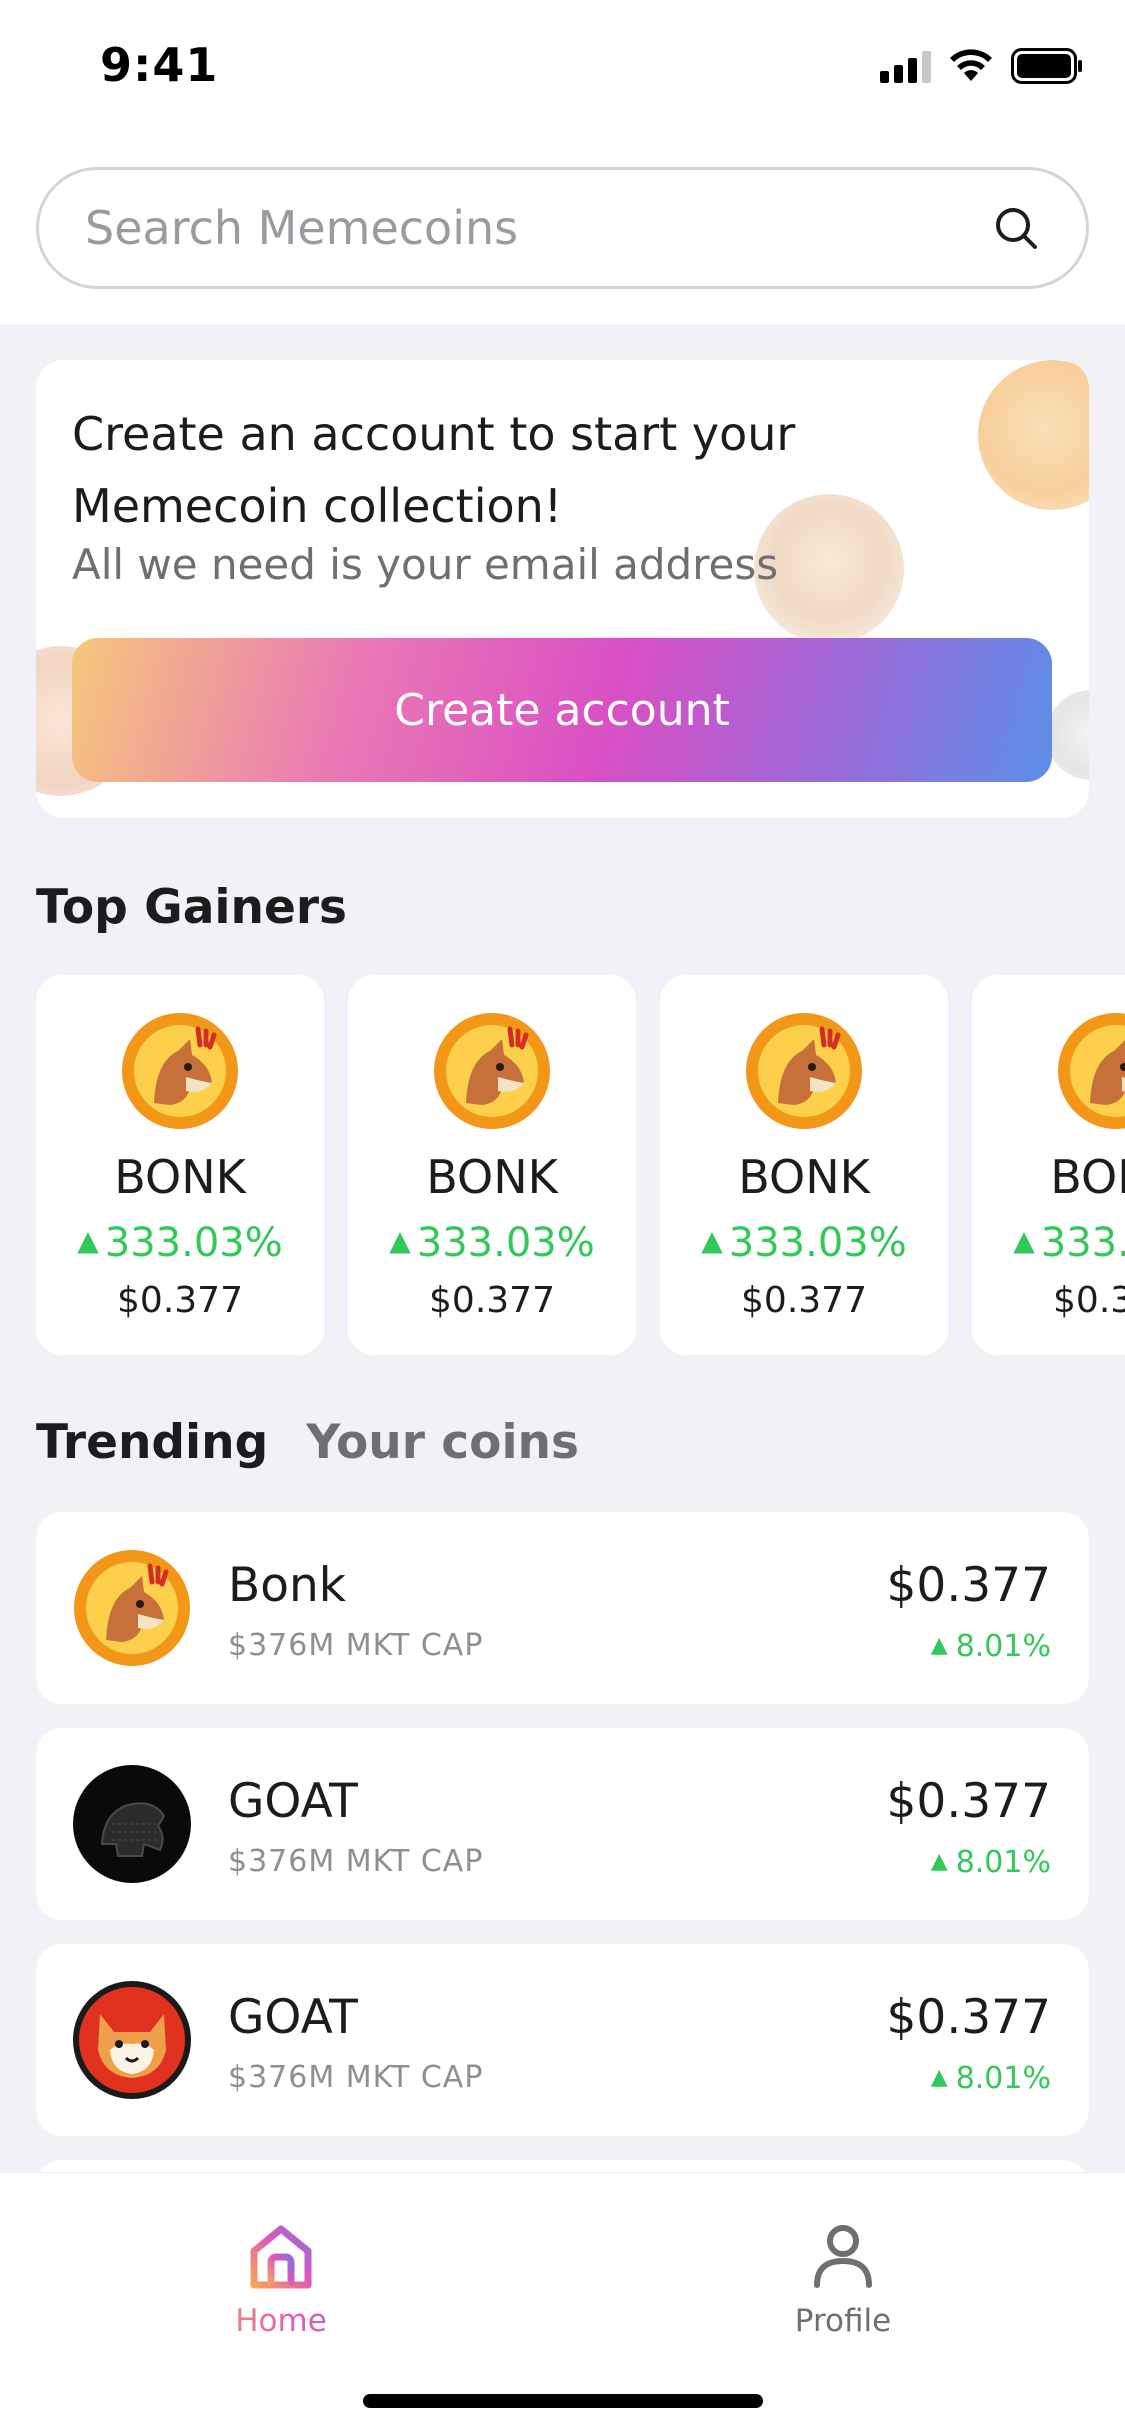  Describe the element at coordinates (442, 1442) in the screenshot. I see `tab-your-coins: Your coins` at that location.